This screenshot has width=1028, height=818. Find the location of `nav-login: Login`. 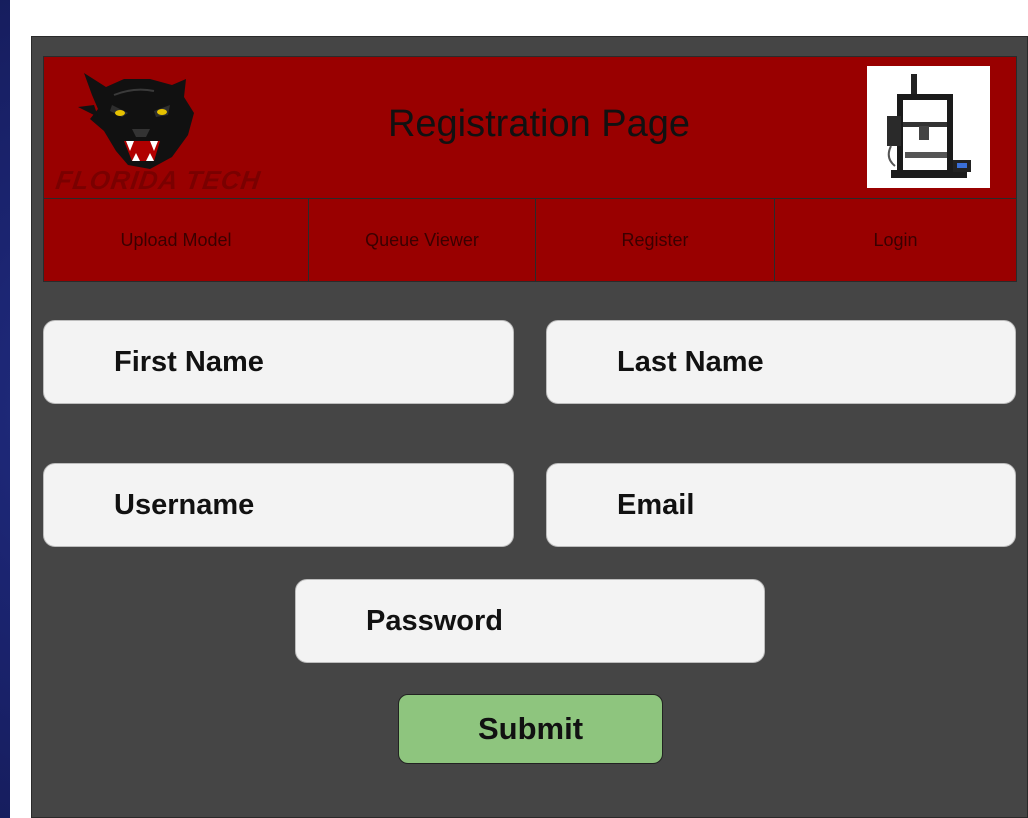

nav-login: Login is located at coordinates (895, 240).